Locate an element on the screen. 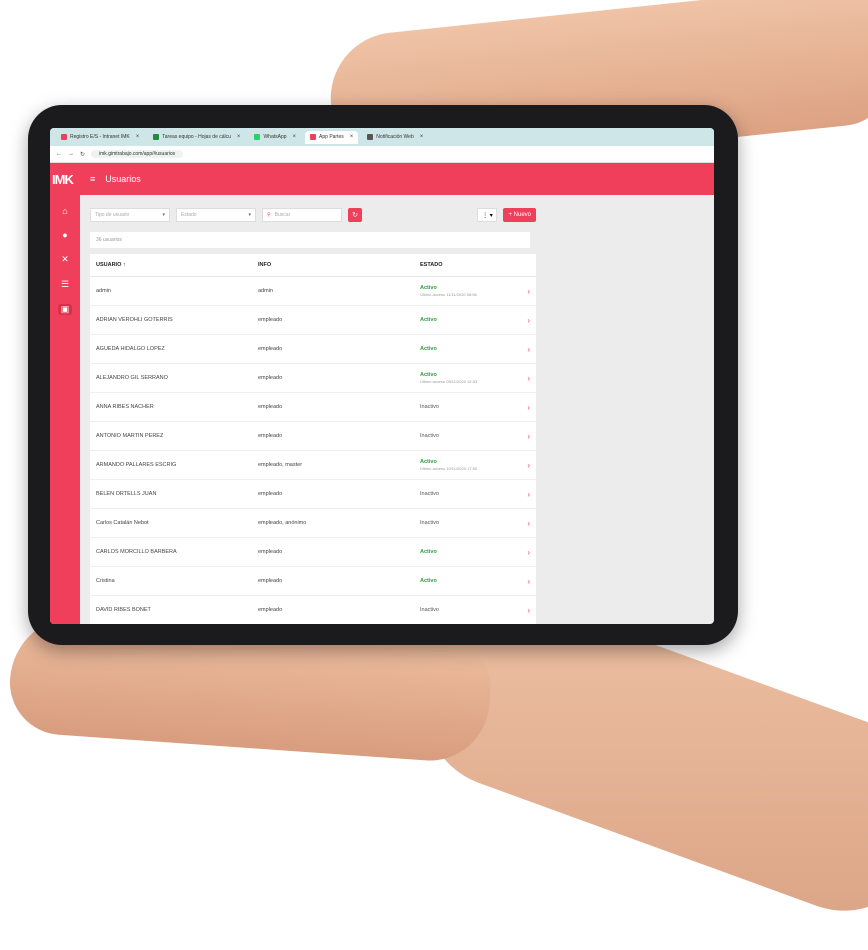 The width and height of the screenshot is (868, 950). table-row: DAVID RIBES BONET empleado Inactivo › is located at coordinates (313, 609).